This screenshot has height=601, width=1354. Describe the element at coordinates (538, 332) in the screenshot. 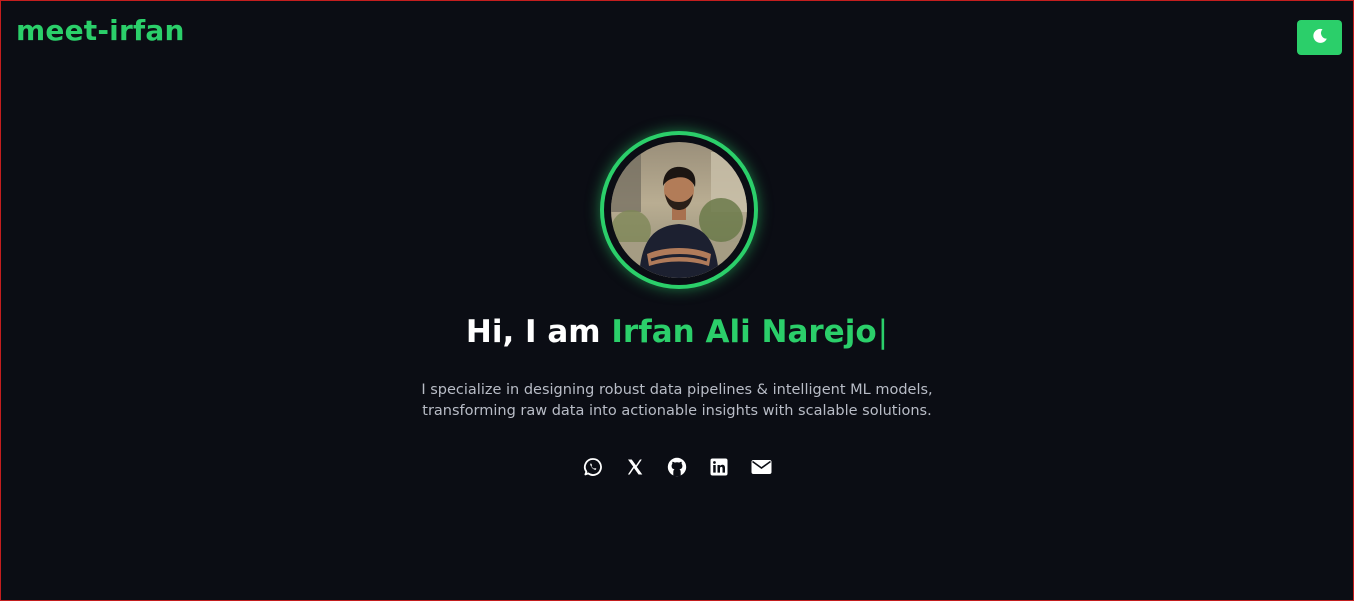

I see `greeting-text: Hi, I am` at that location.